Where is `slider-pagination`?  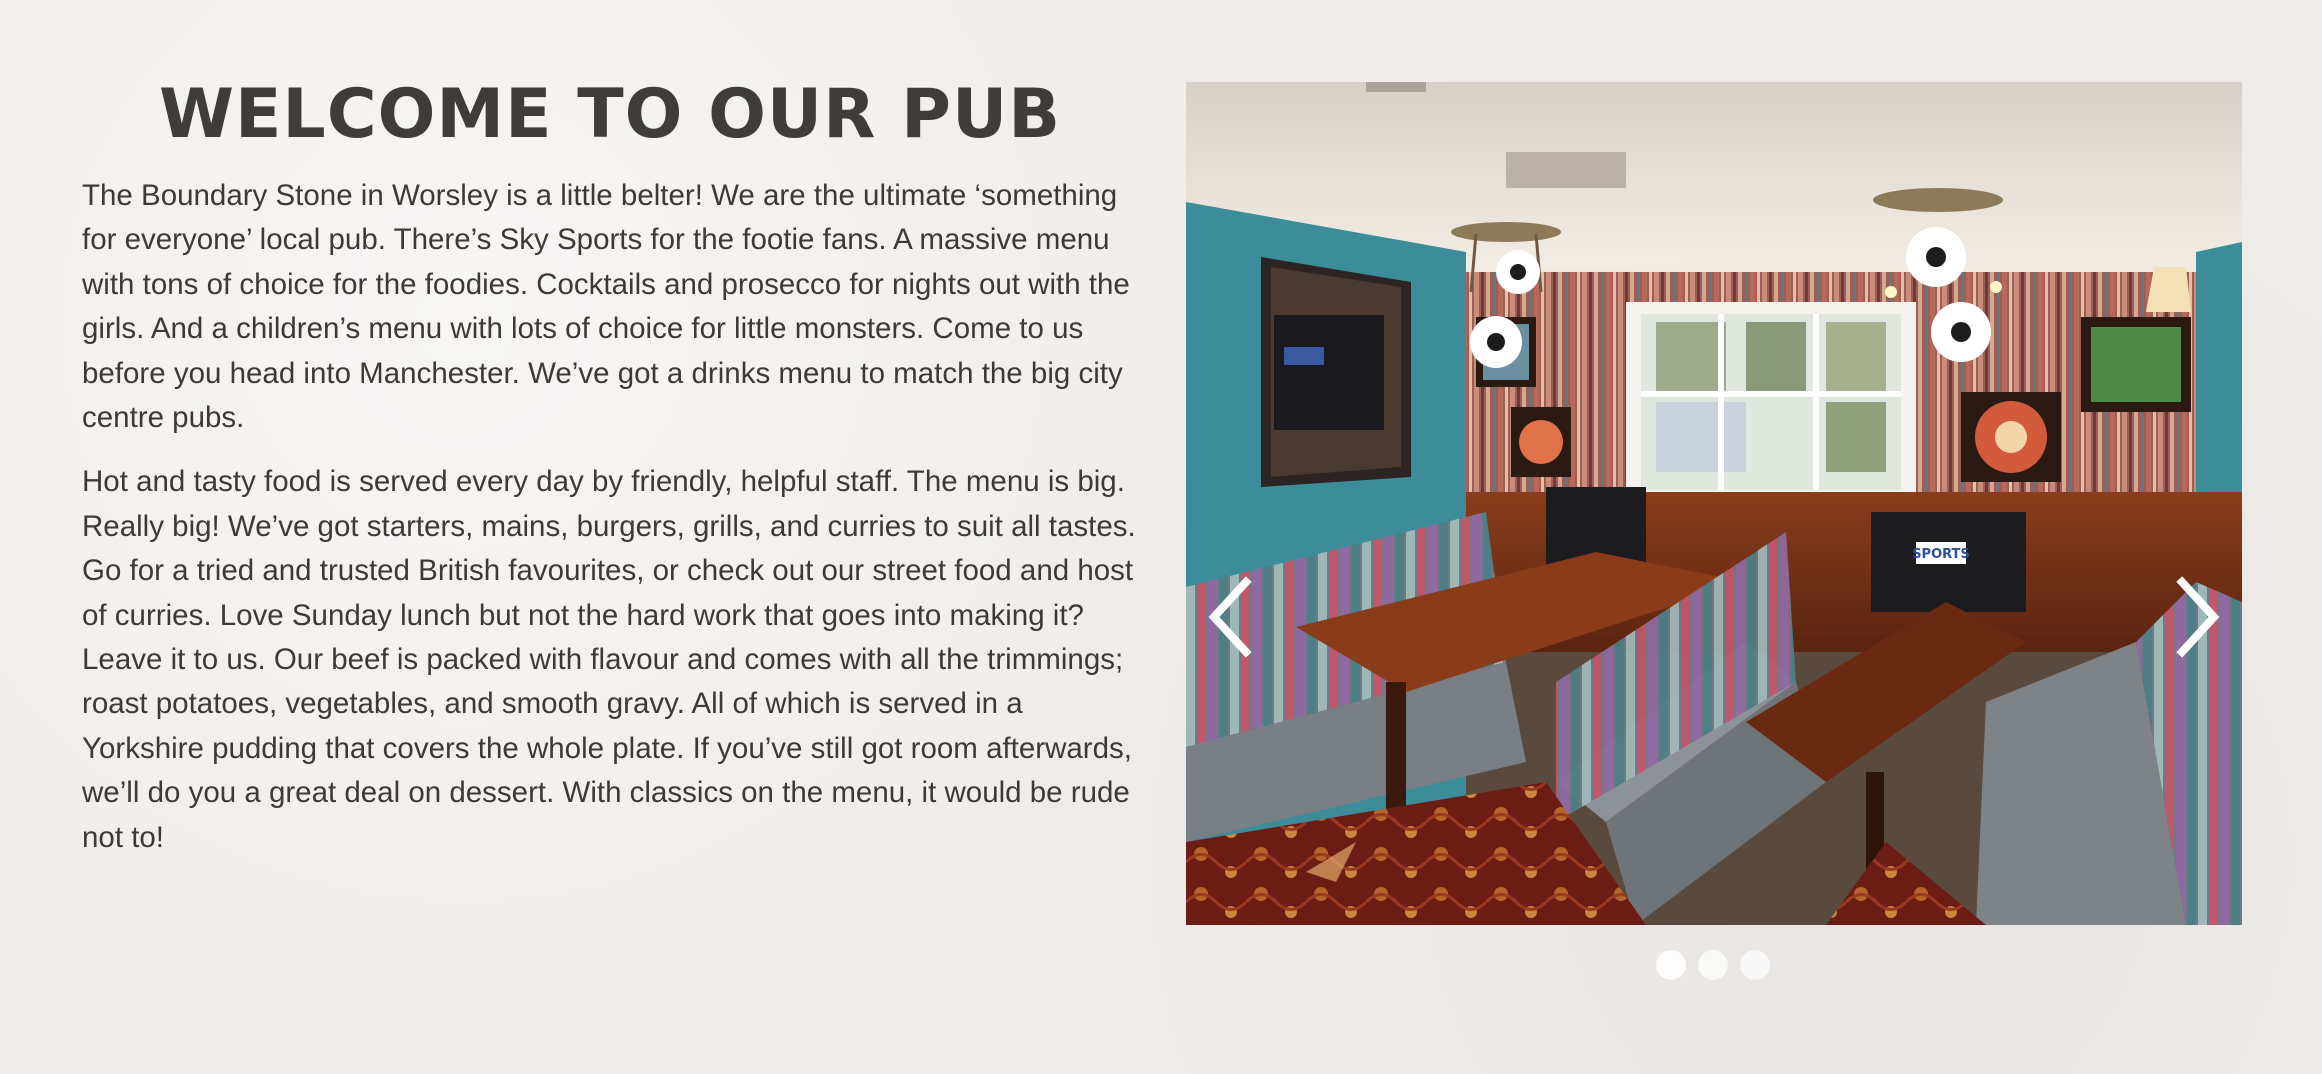
slider-pagination is located at coordinates (1713, 965).